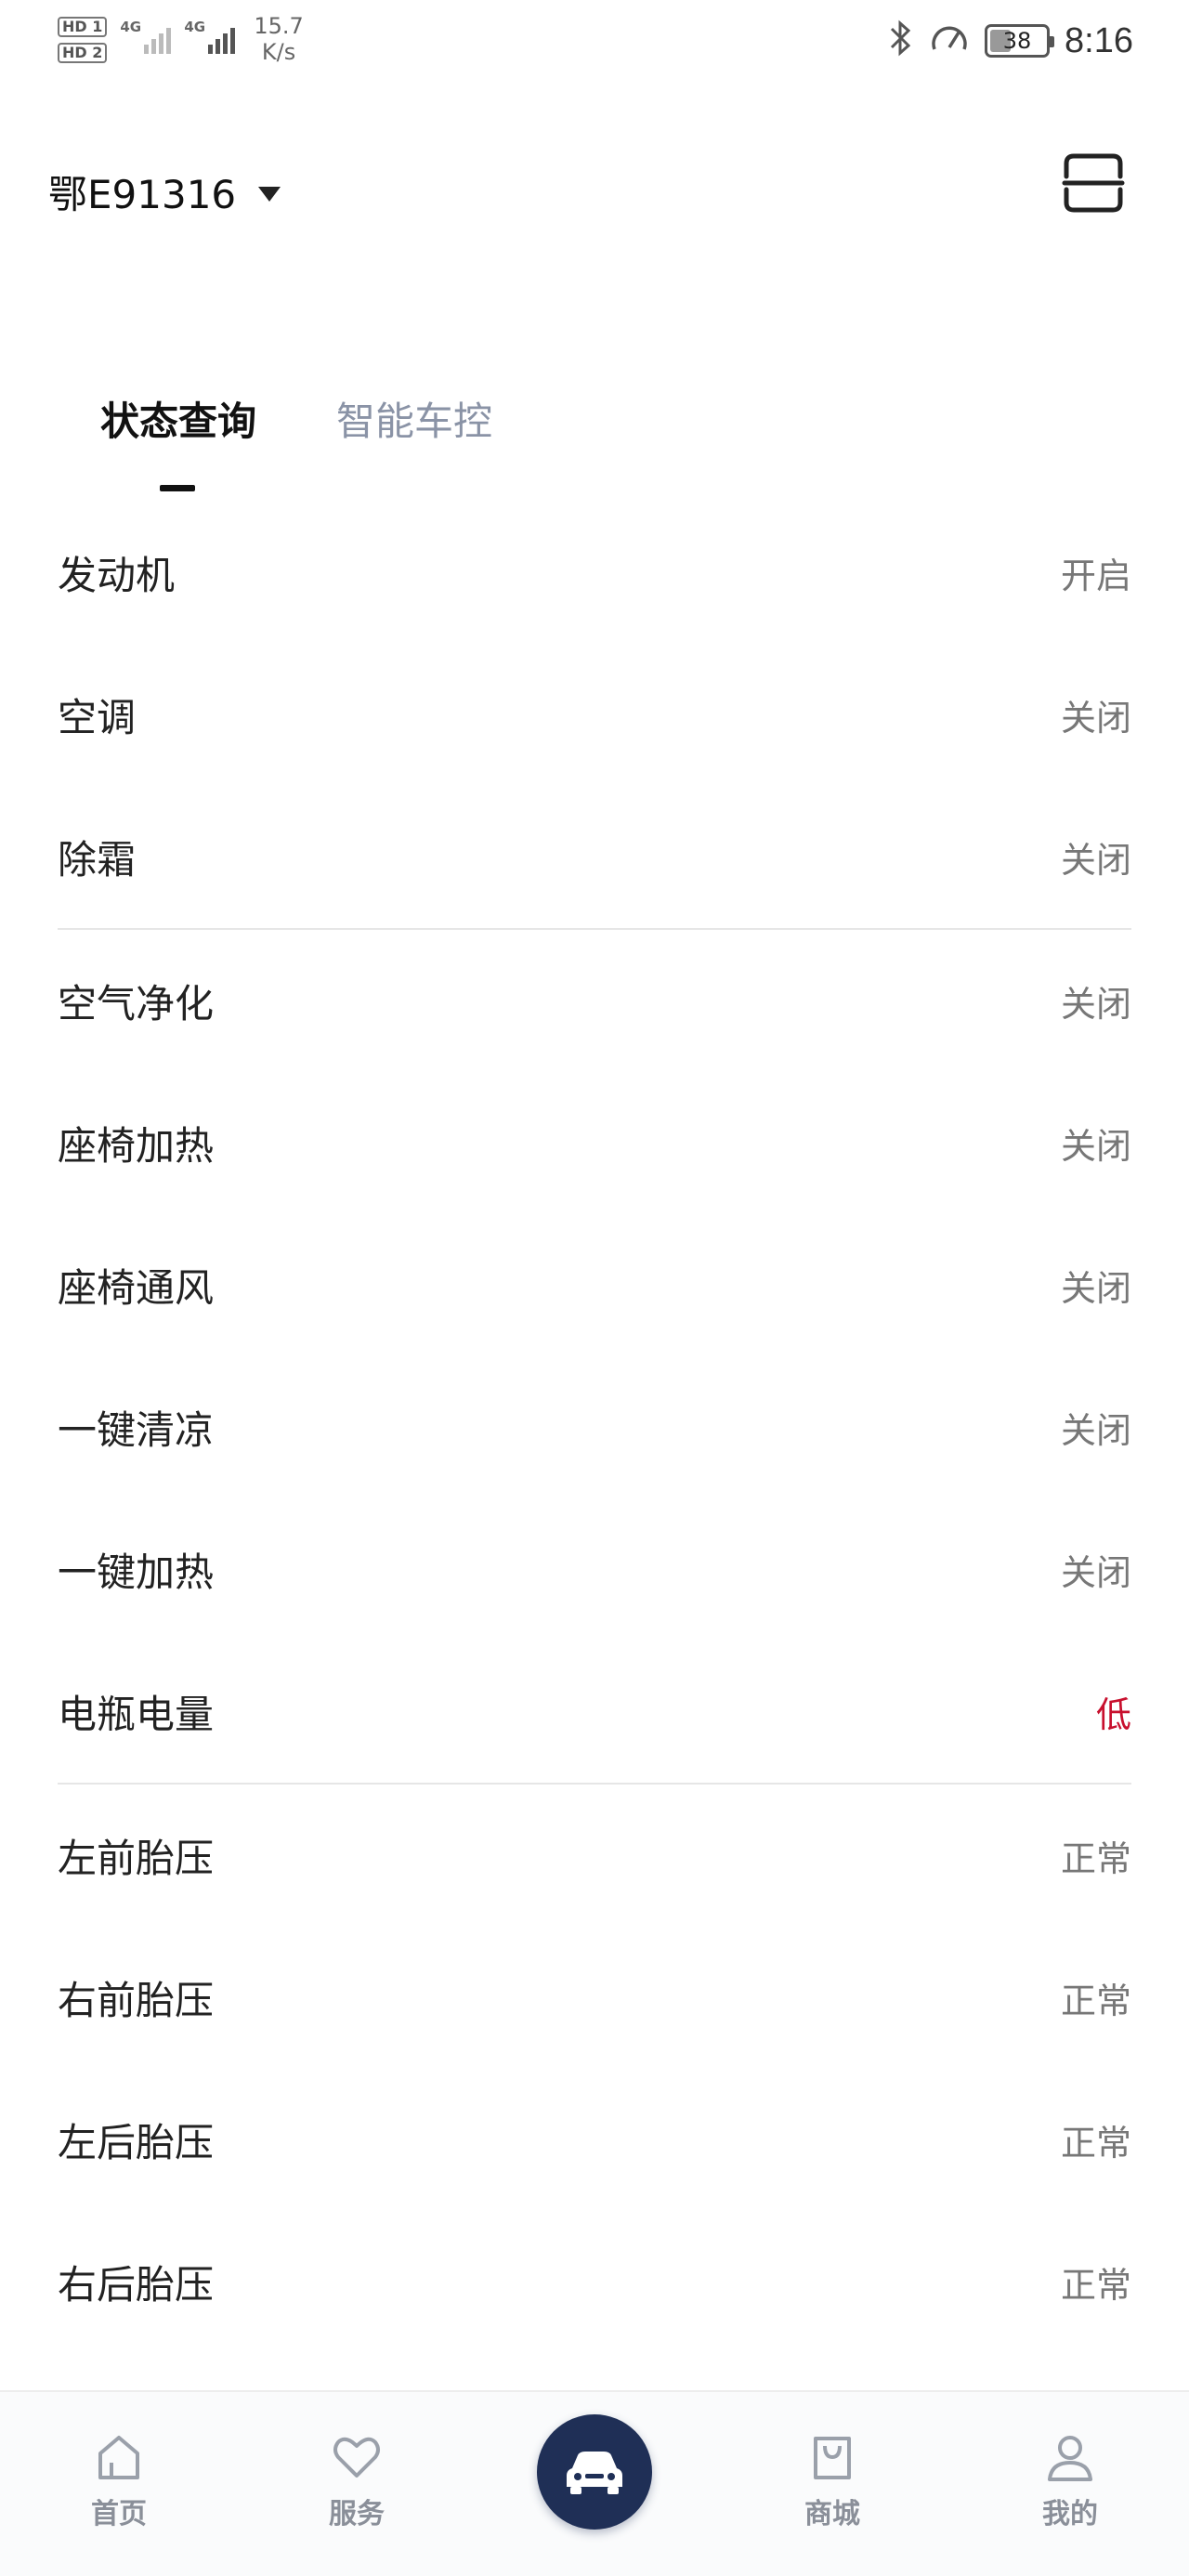 This screenshot has height=2576, width=1189. I want to click on nav-label: 首页, so click(119, 2514).